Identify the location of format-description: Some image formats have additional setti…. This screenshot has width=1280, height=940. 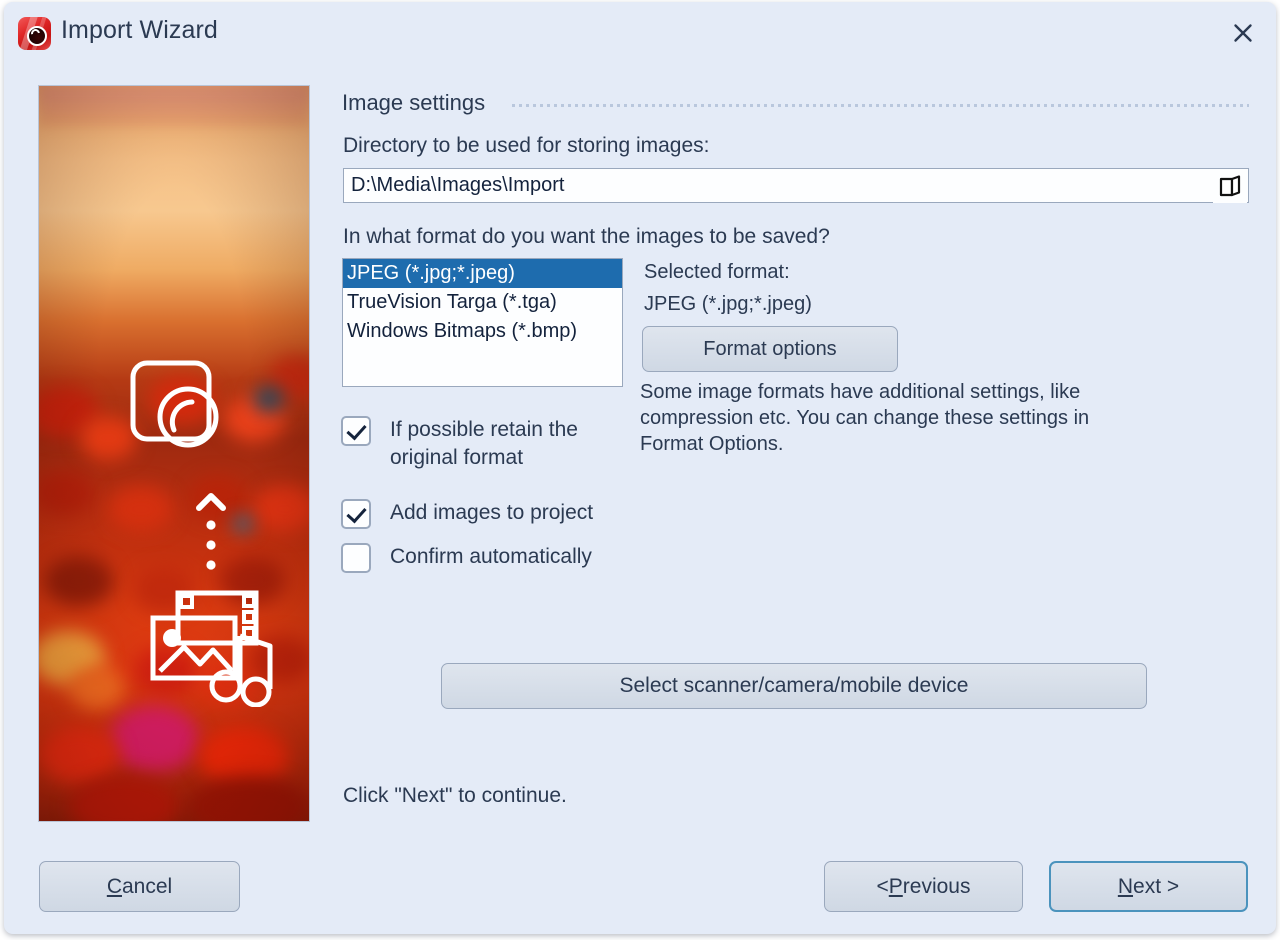
(865, 418).